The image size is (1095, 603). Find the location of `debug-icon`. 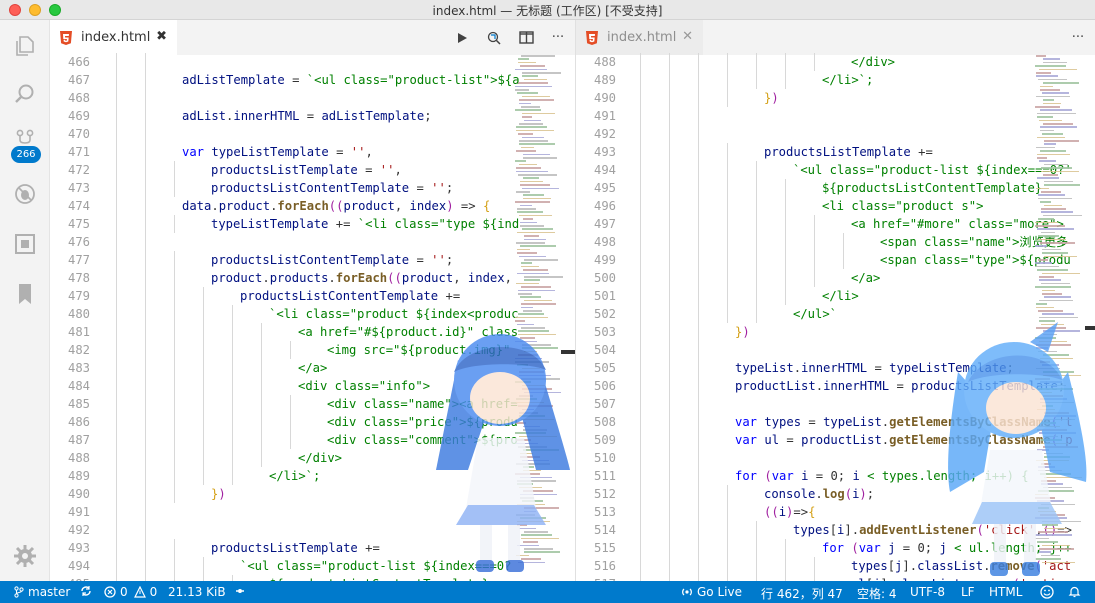

debug-icon is located at coordinates (25, 194).